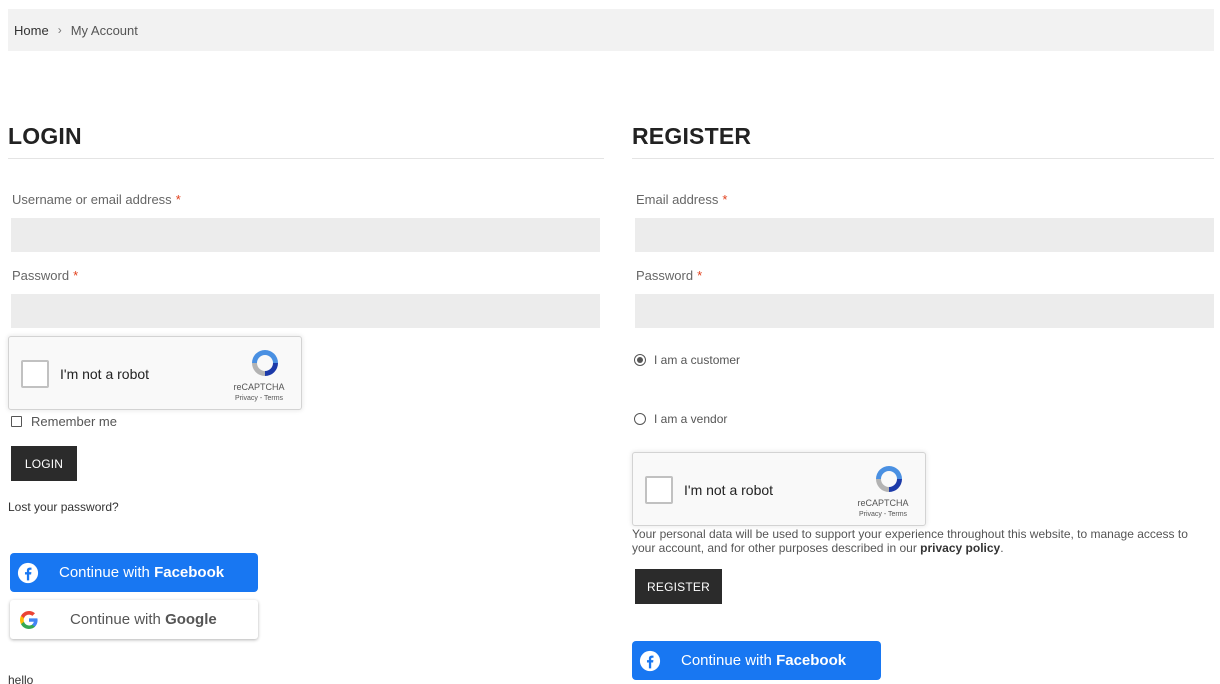 The width and height of the screenshot is (1220, 684). I want to click on role-vendor-label: I am a vendor, so click(691, 419).